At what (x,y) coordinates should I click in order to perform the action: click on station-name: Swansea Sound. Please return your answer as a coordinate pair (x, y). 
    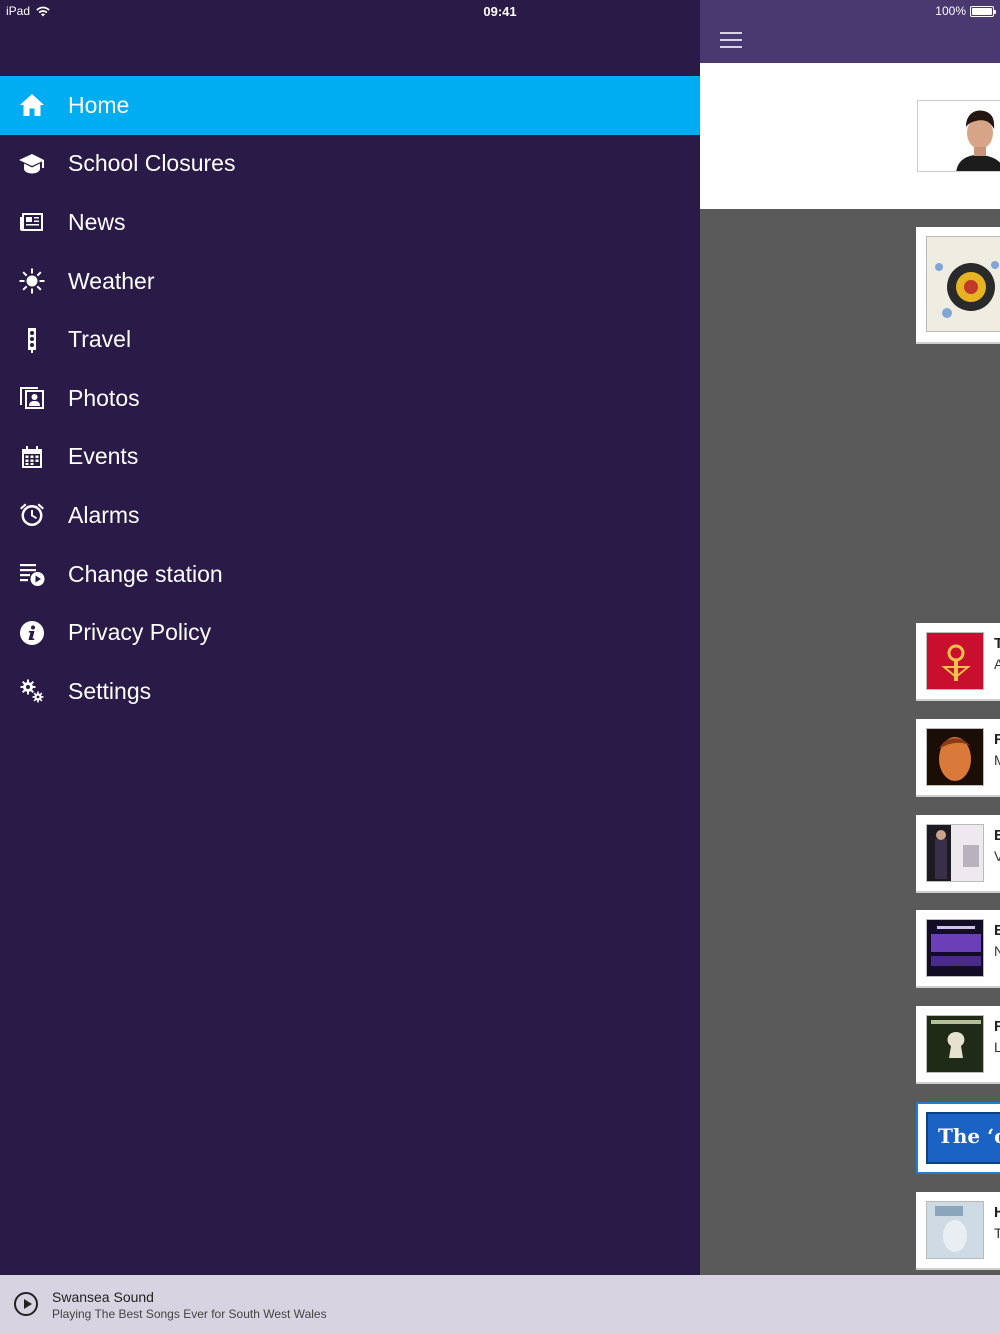
    Looking at the image, I should click on (103, 1297).